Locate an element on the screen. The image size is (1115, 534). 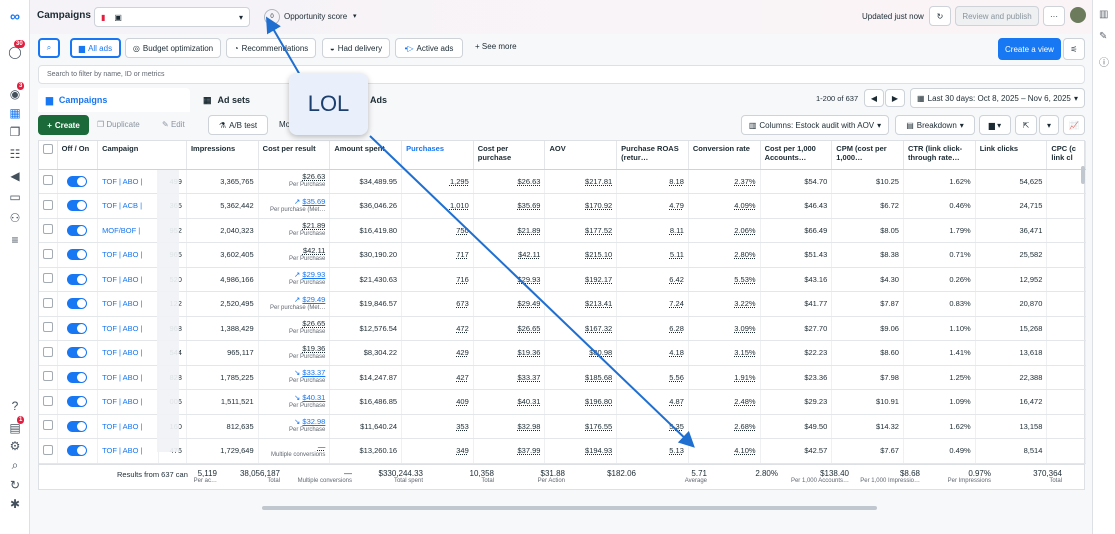
annotation-label: LOL is located at coordinates (328, 104).